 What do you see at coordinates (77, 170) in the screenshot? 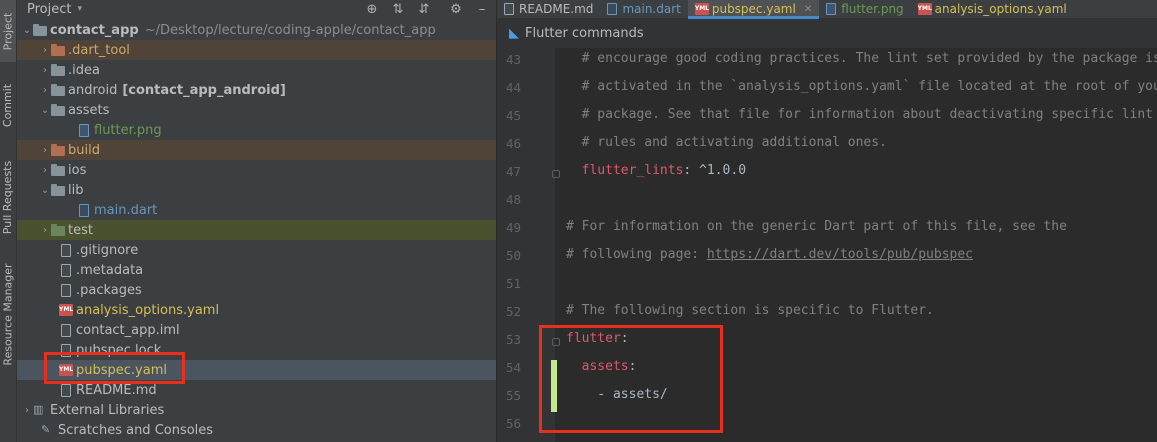
I see `tree-item-label: ios` at bounding box center [77, 170].